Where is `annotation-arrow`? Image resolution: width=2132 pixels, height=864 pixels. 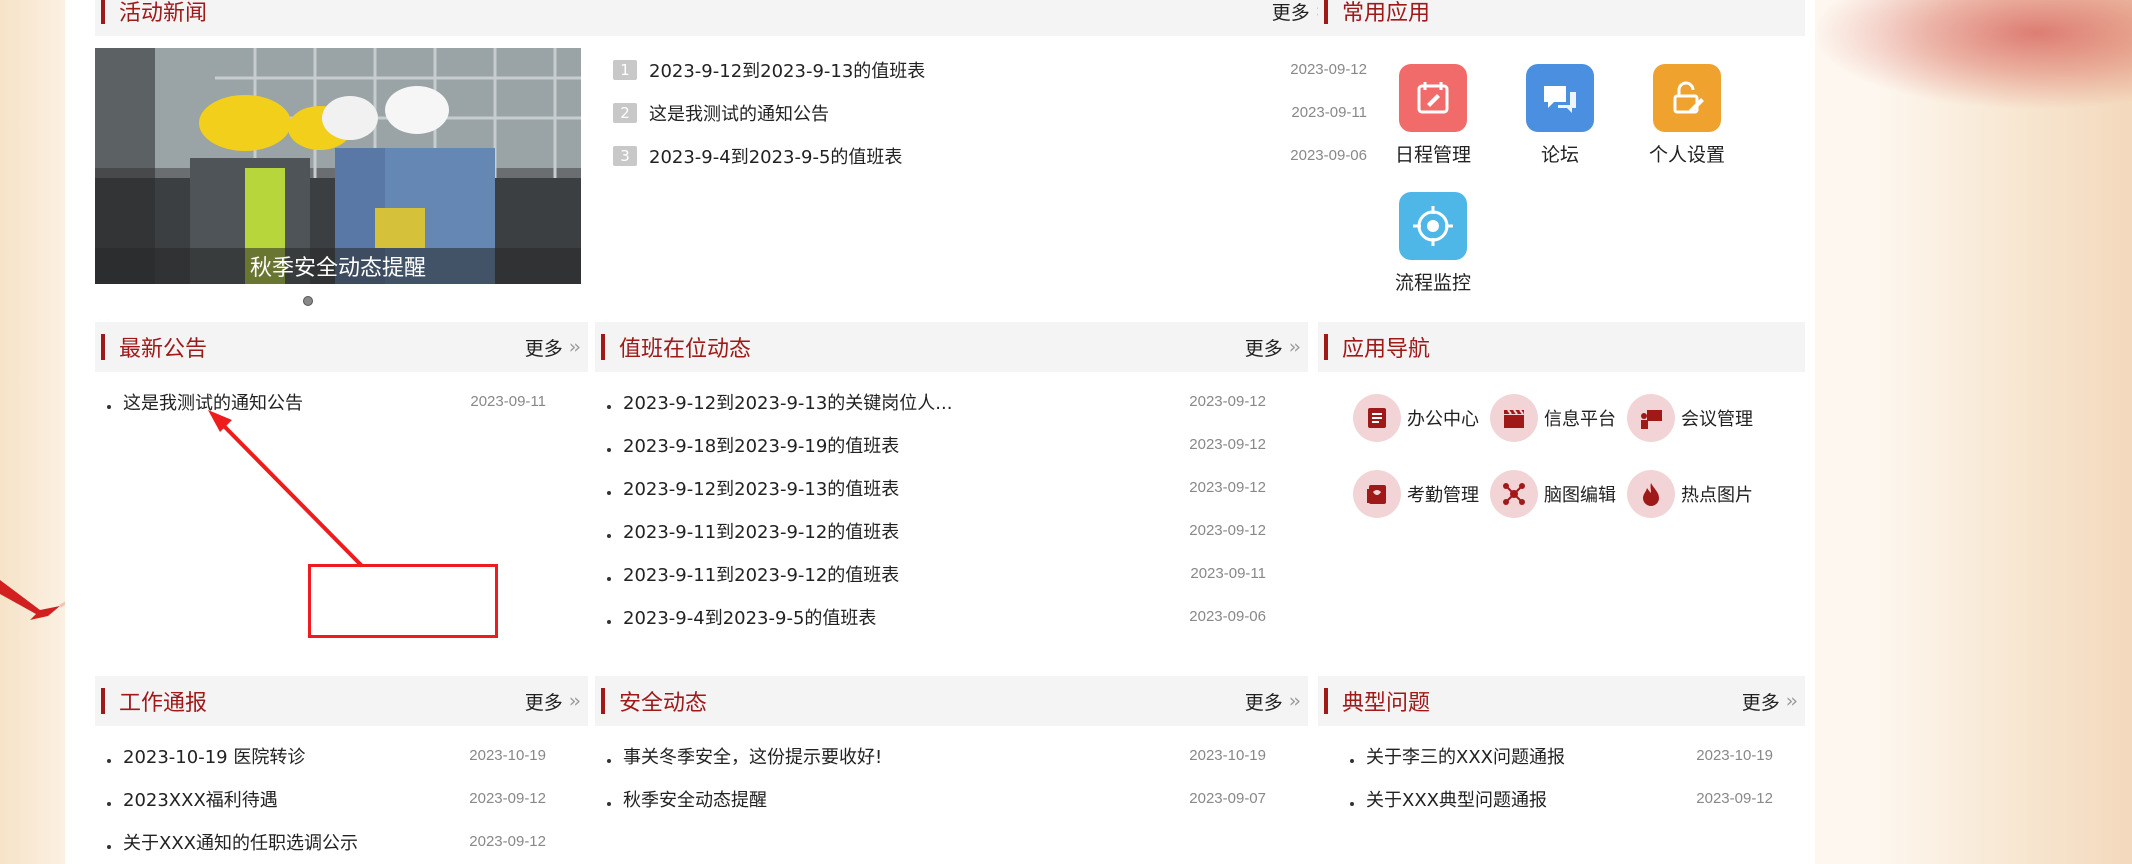
annotation-arrow is located at coordinates (286, 489).